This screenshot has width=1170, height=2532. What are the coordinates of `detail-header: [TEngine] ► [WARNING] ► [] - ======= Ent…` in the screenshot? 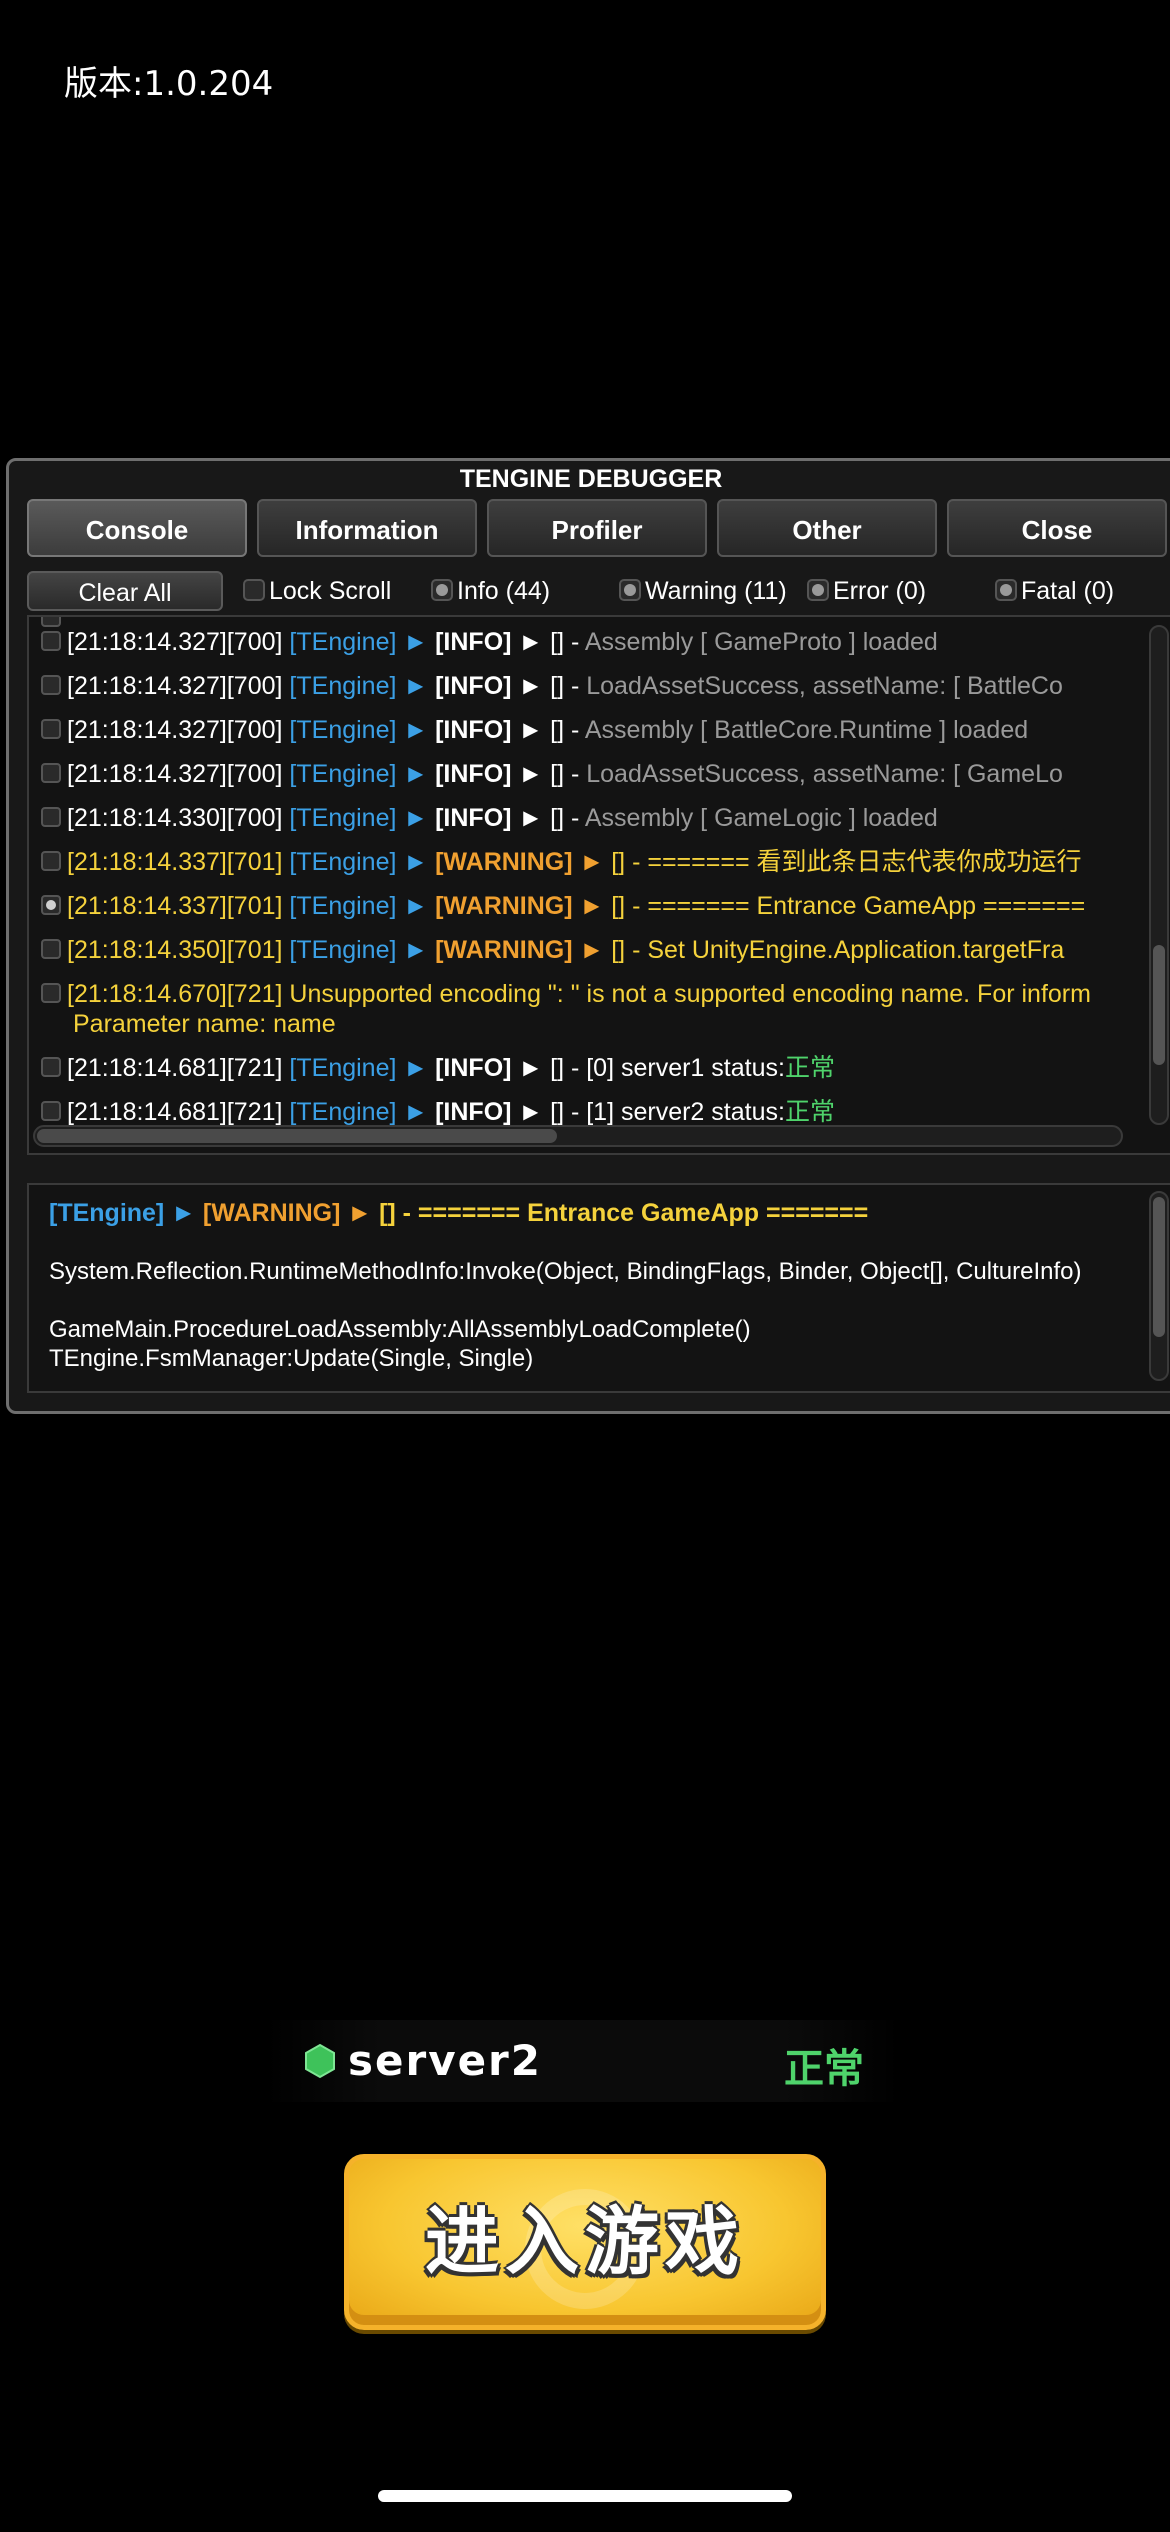 It's located at (458, 1213).